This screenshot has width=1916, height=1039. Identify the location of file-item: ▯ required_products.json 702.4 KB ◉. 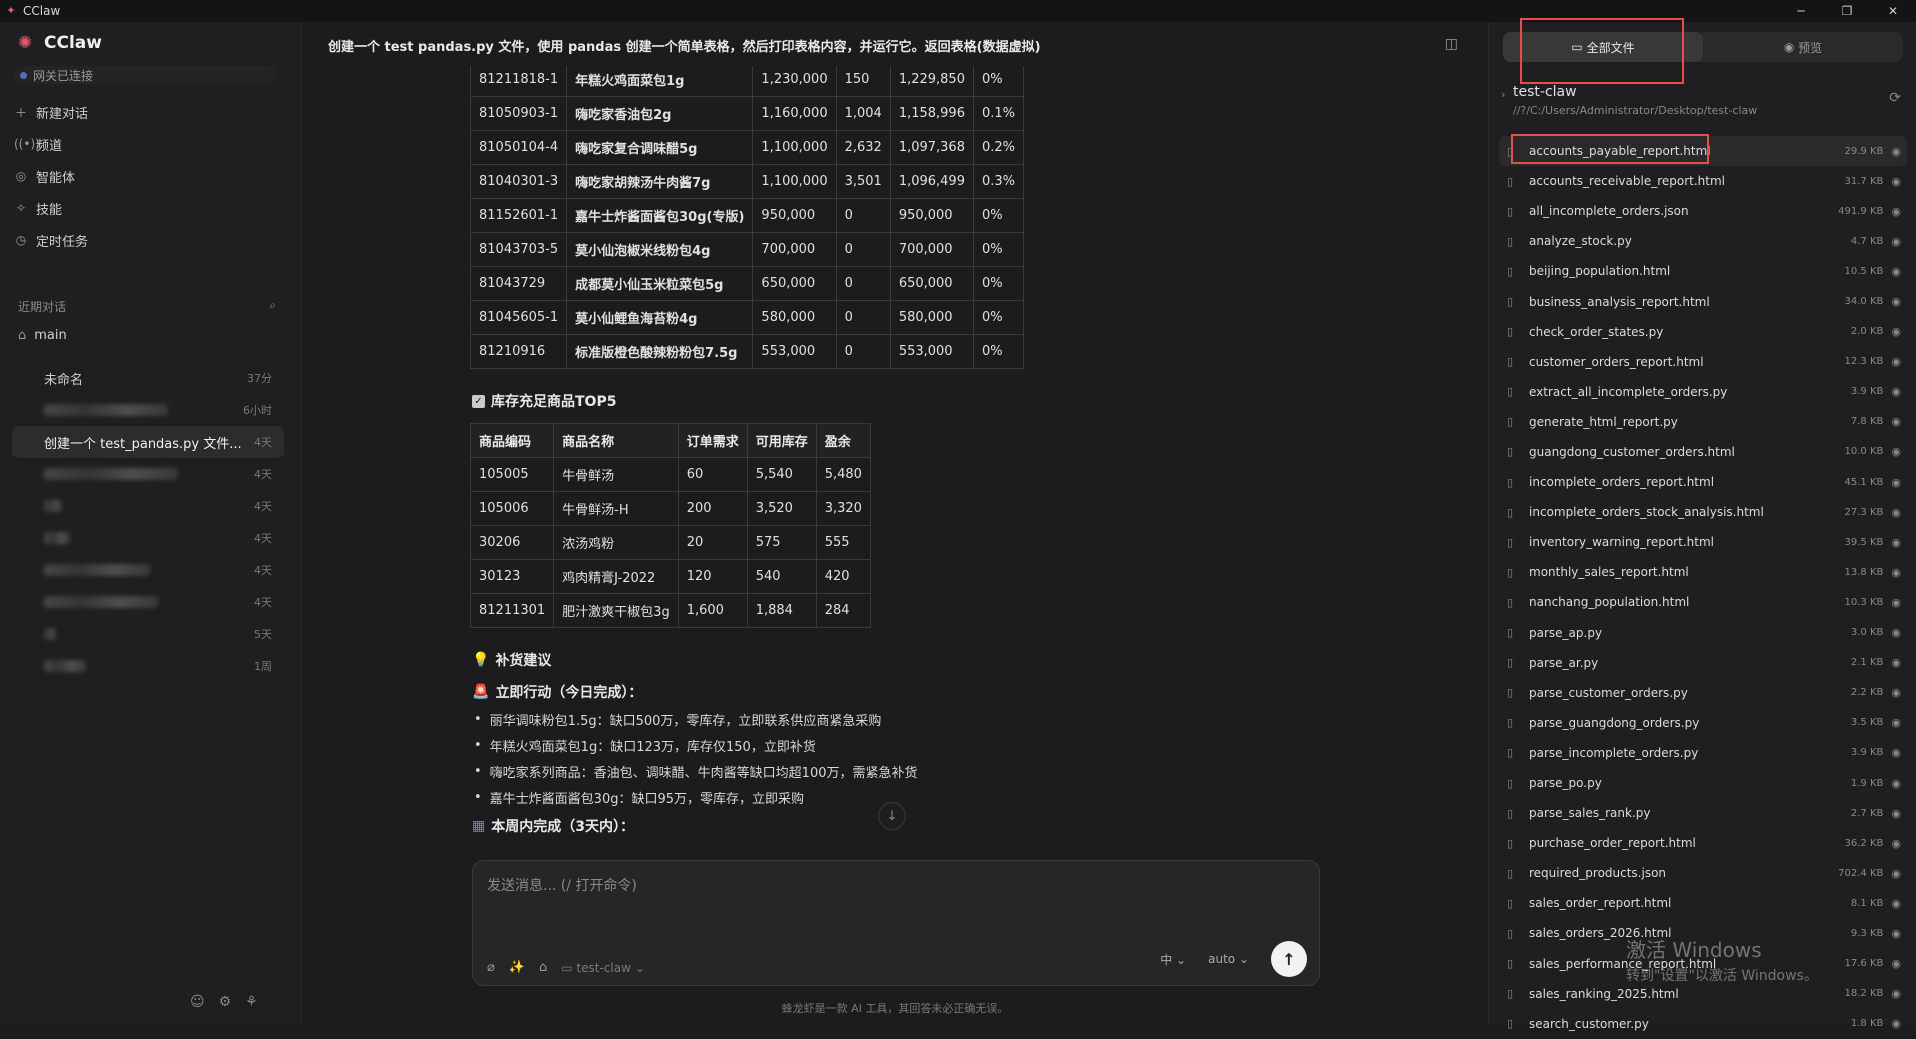
(1703, 873).